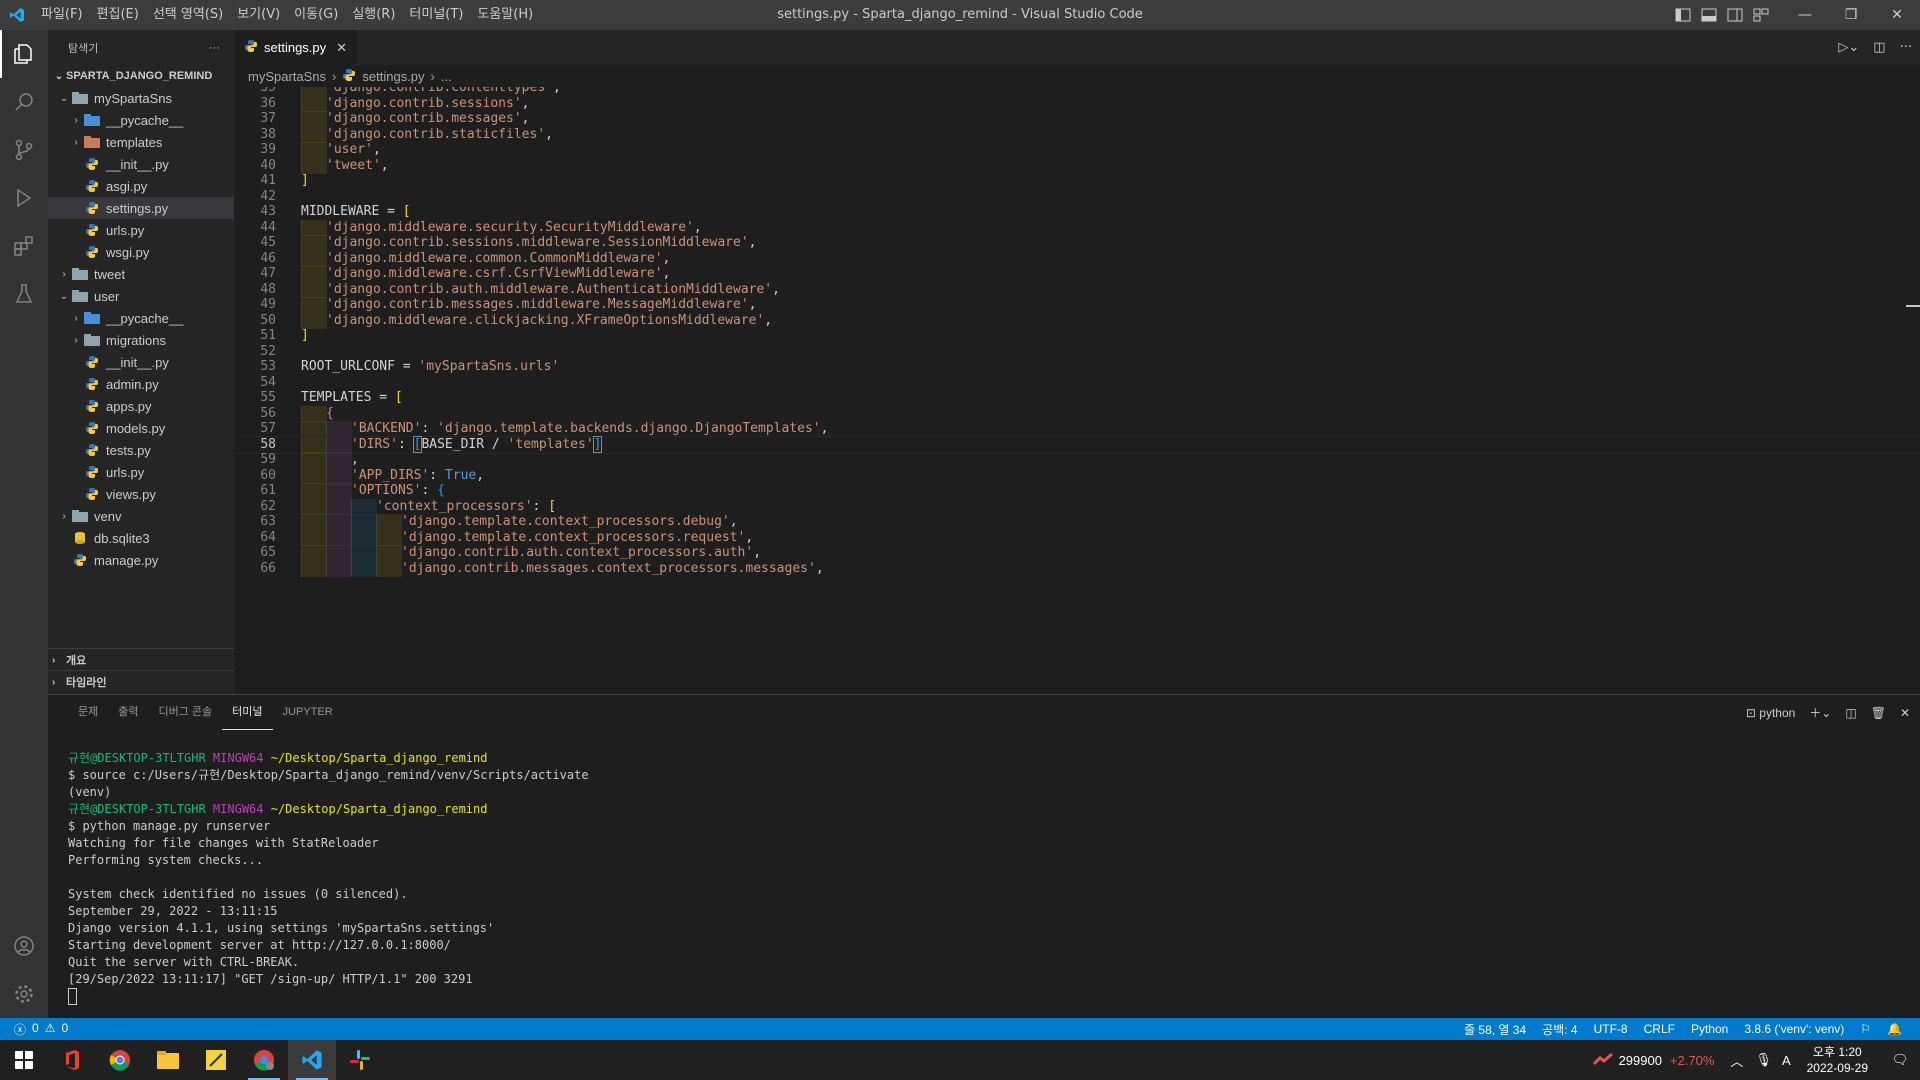 This screenshot has height=1080, width=1920. What do you see at coordinates (1805, 15) in the screenshot?
I see `minimize-icon: —` at bounding box center [1805, 15].